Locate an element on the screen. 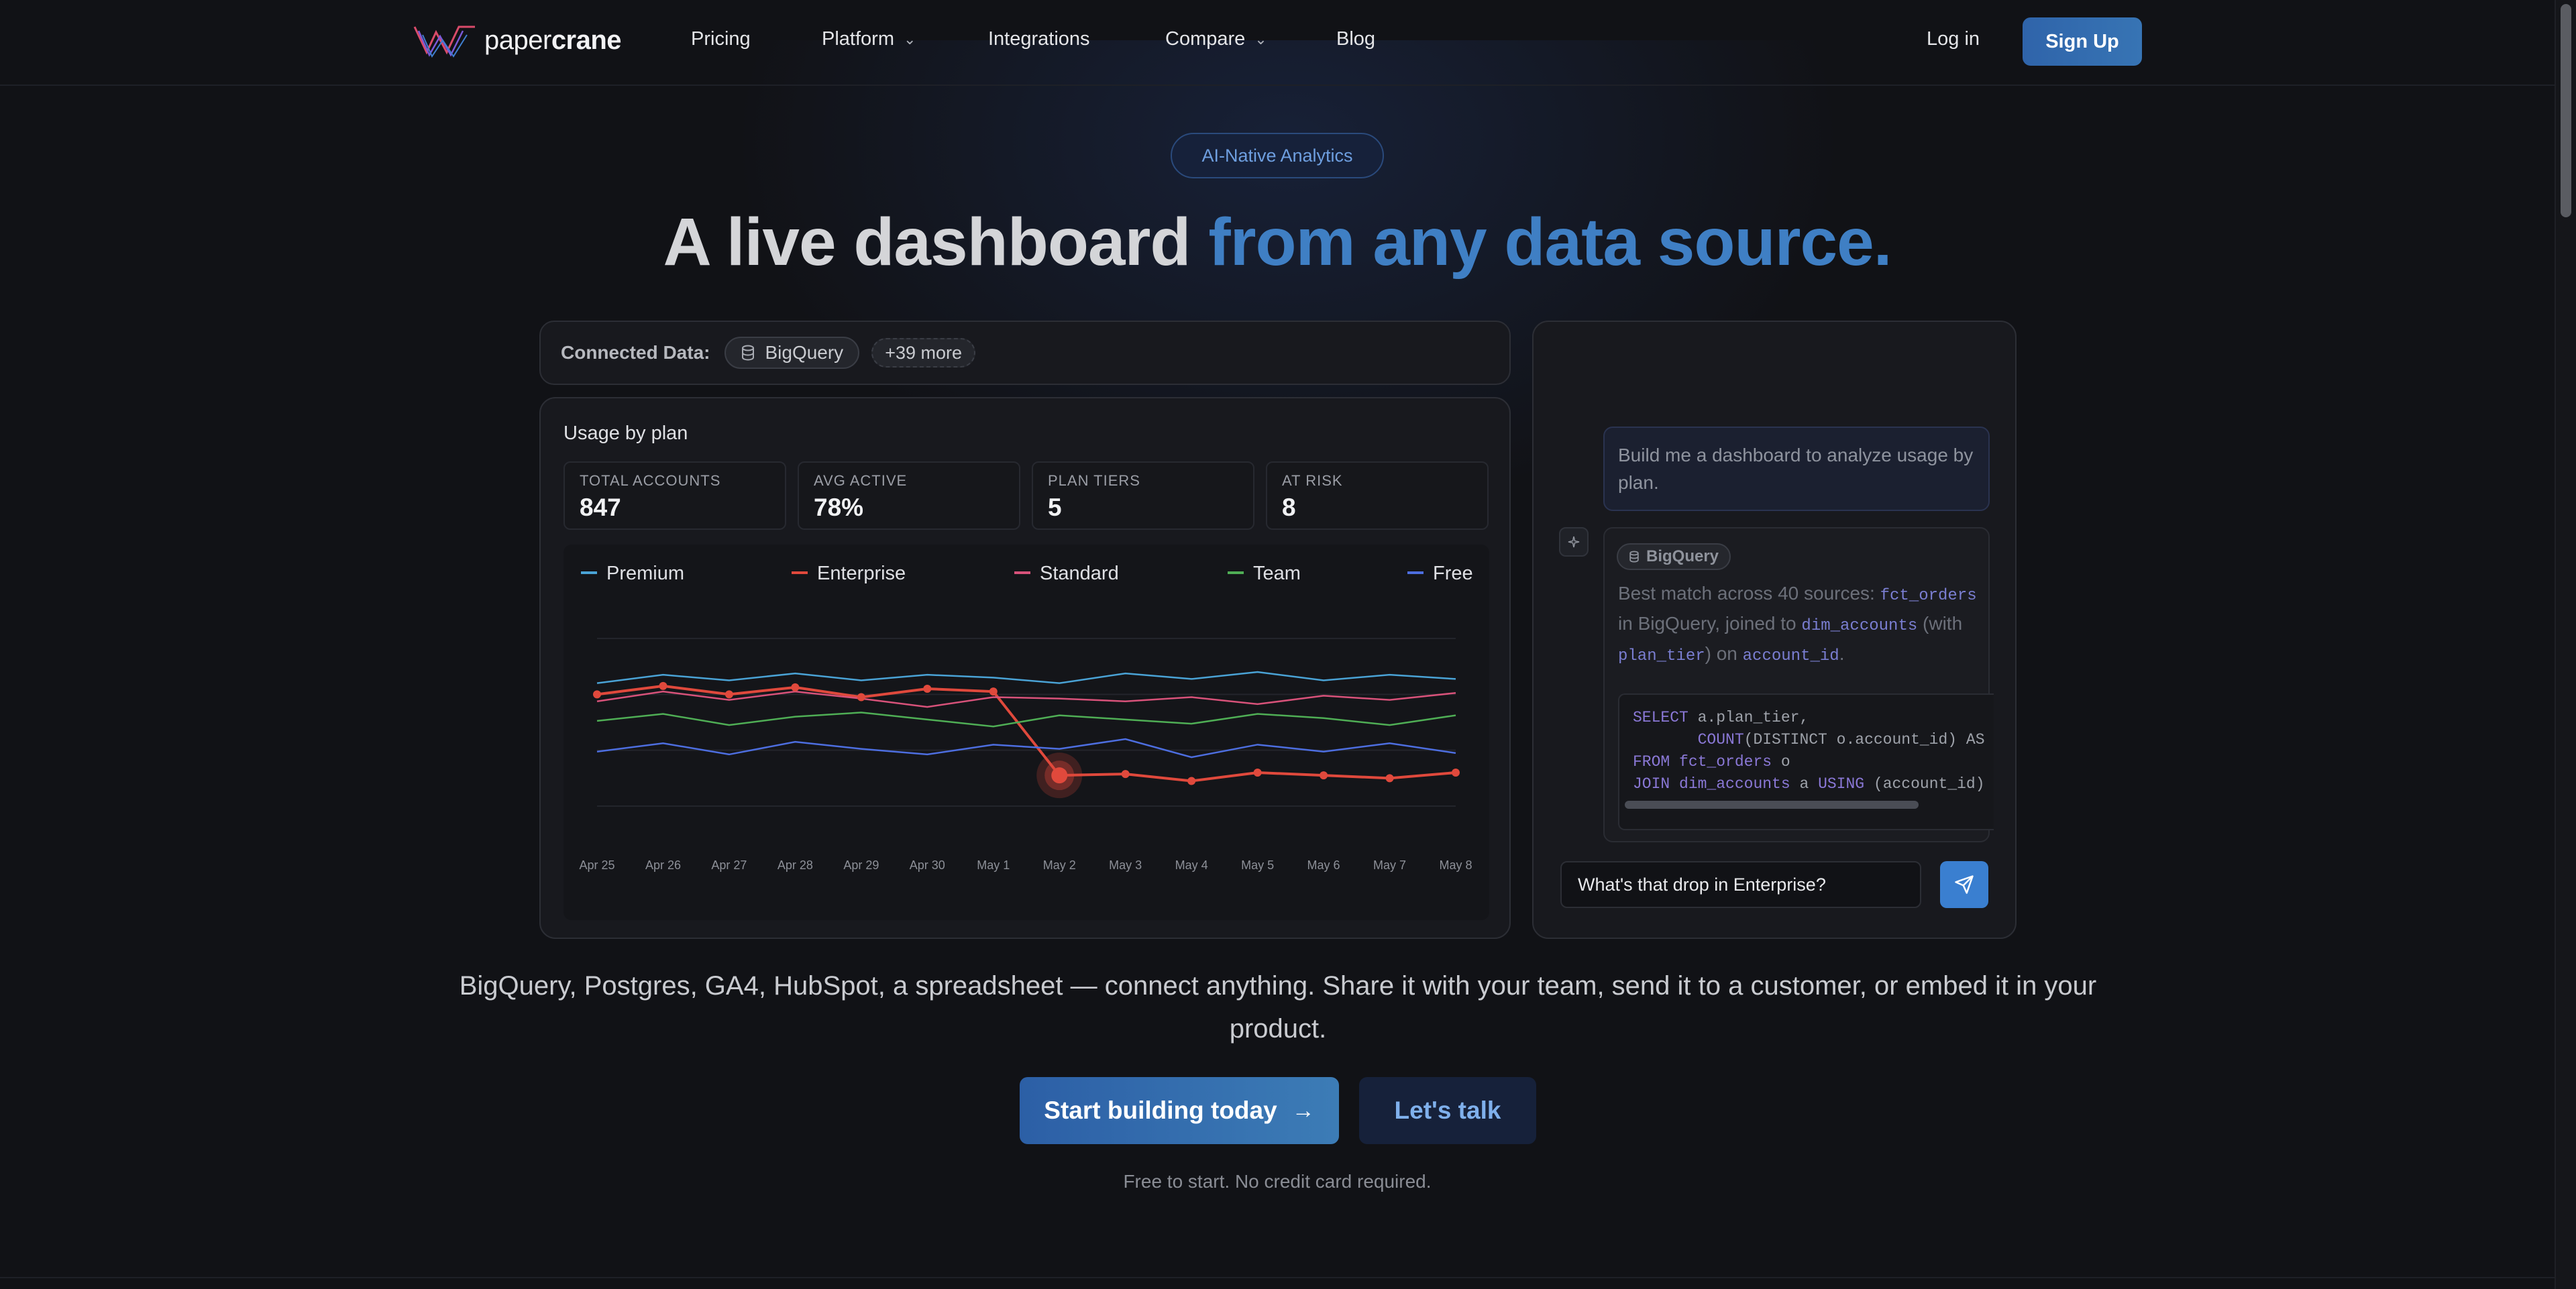 This screenshot has width=2576, height=1289. page-scrollbar-thumb is located at coordinates (2566, 111).